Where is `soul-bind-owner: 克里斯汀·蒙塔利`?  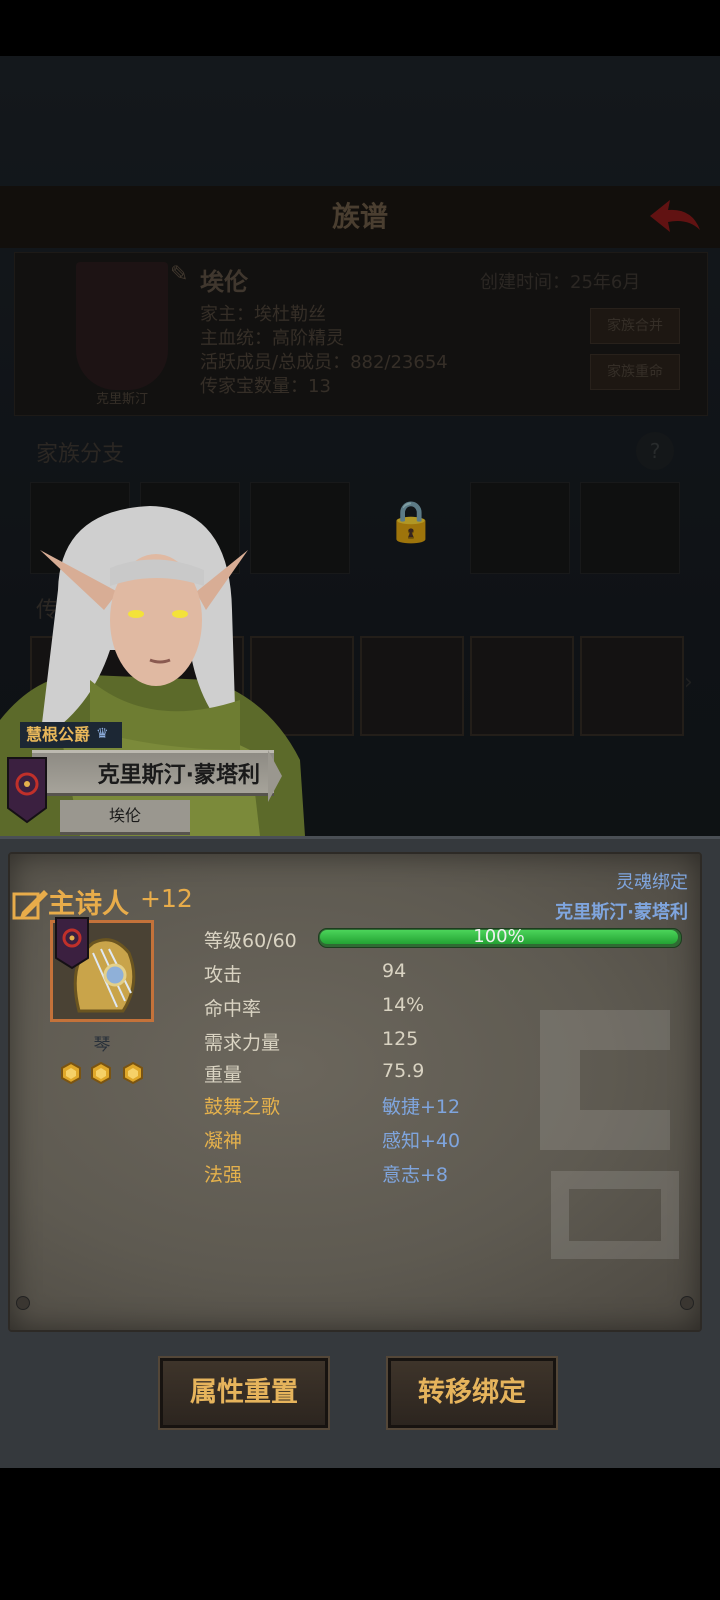 soul-bind-owner: 克里斯汀·蒙塔利 is located at coordinates (621, 912).